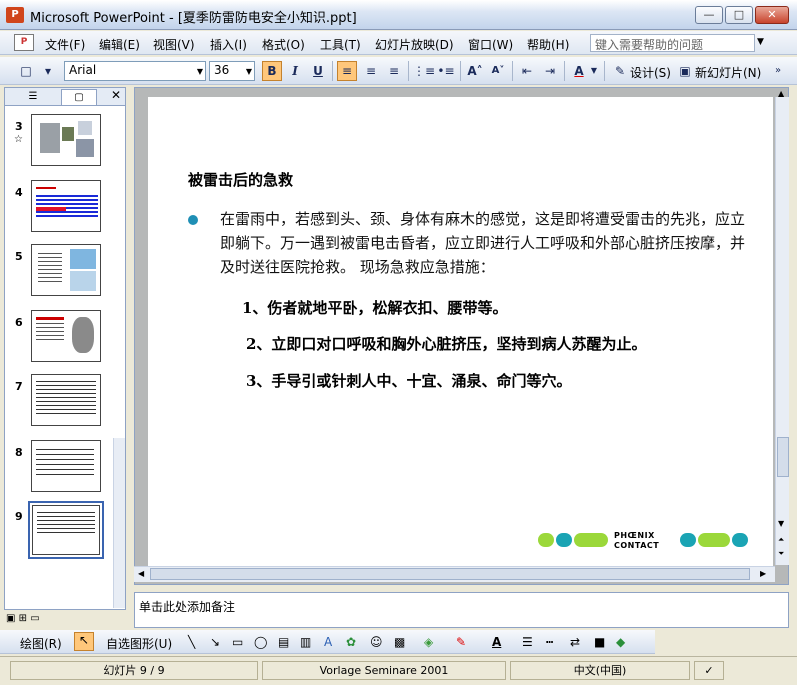  Describe the element at coordinates (260, 642) in the screenshot. I see `oval-tool-icon: ◯` at that location.